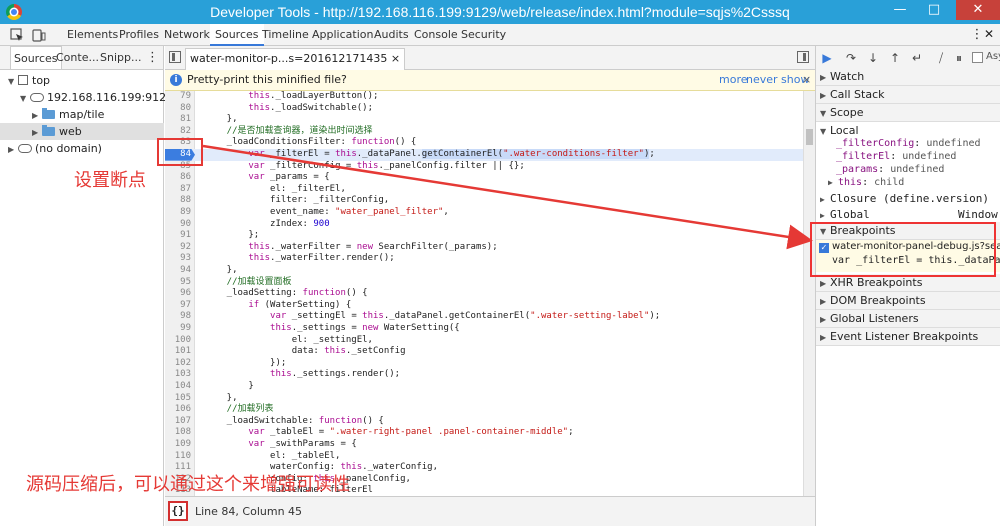 This screenshot has height=526, width=1000. I want to click on annotation-set-breakpoint: 设置断点, so click(110, 180).